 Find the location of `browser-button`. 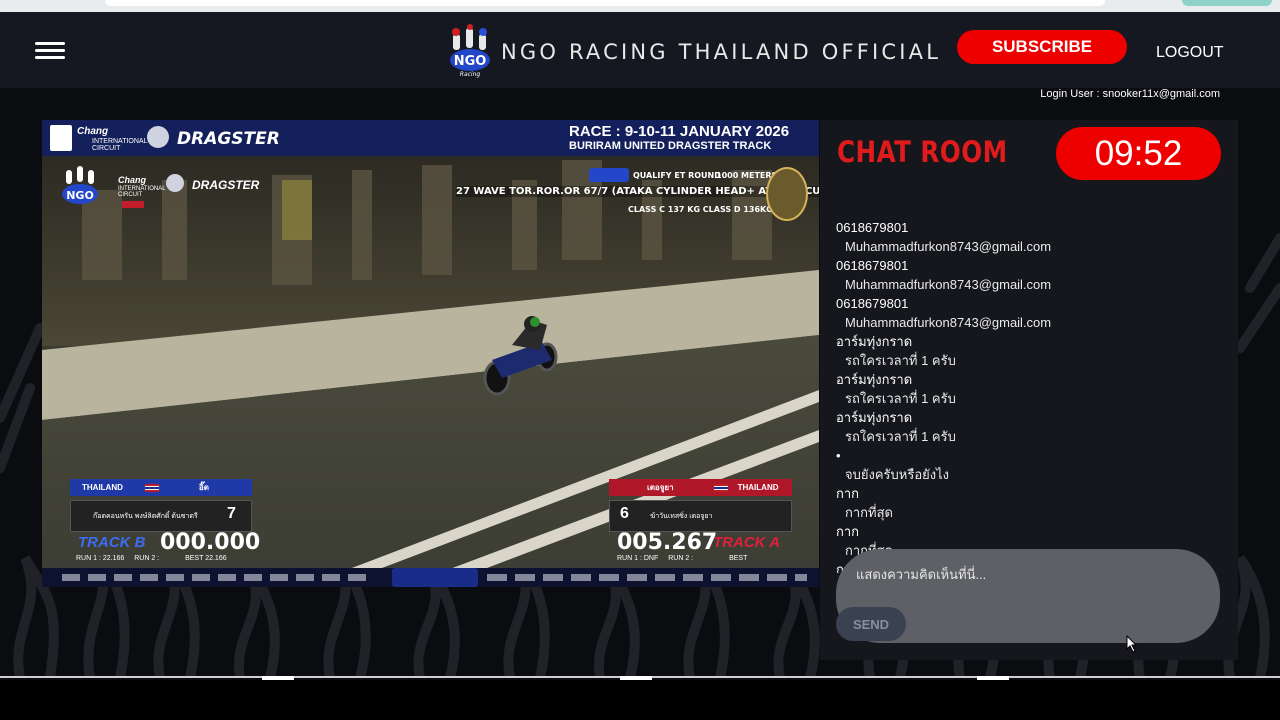

browser-button is located at coordinates (1227, 3).